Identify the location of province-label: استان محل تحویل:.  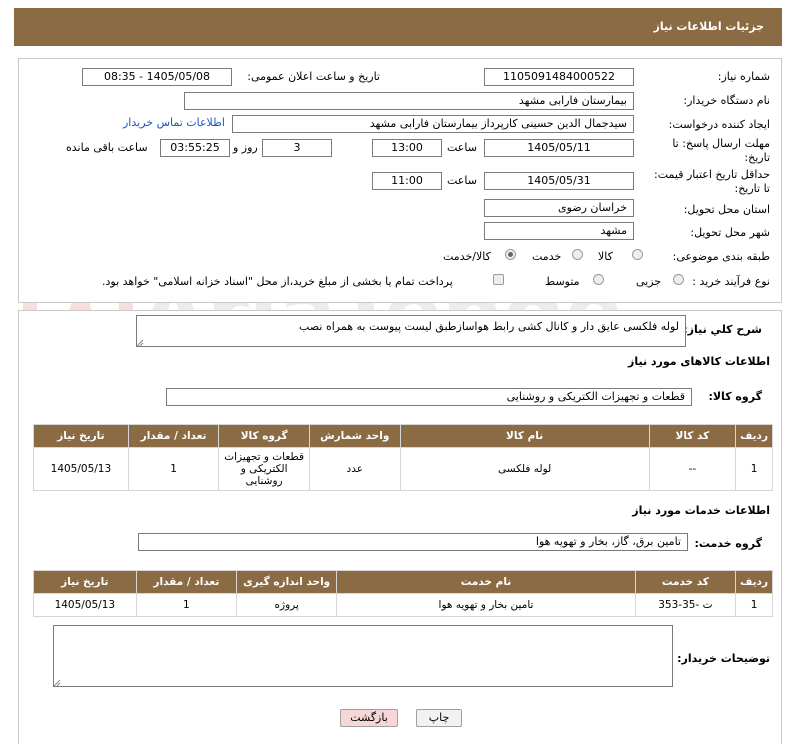
(726, 209).